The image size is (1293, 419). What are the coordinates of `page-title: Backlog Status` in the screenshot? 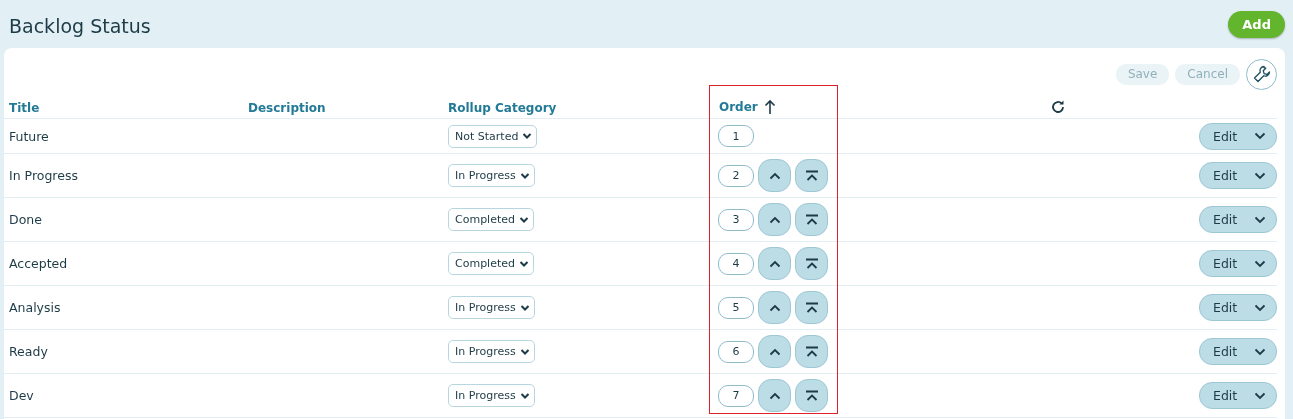 It's located at (80, 26).